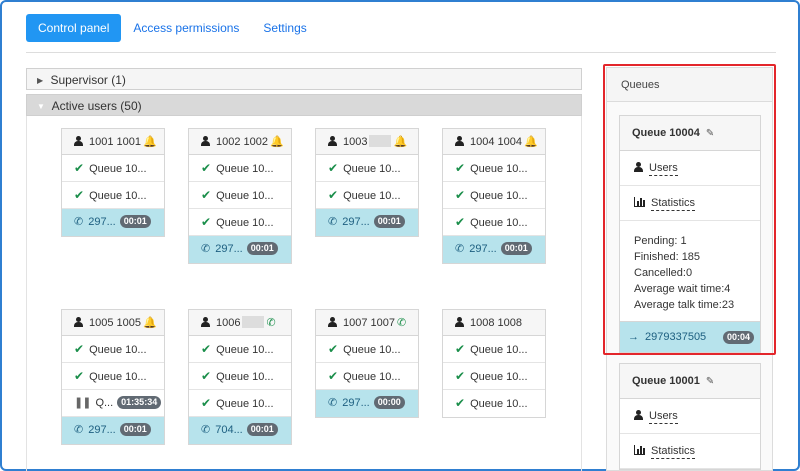 This screenshot has width=800, height=471. What do you see at coordinates (355, 142) in the screenshot?
I see `user-name: 1003` at bounding box center [355, 142].